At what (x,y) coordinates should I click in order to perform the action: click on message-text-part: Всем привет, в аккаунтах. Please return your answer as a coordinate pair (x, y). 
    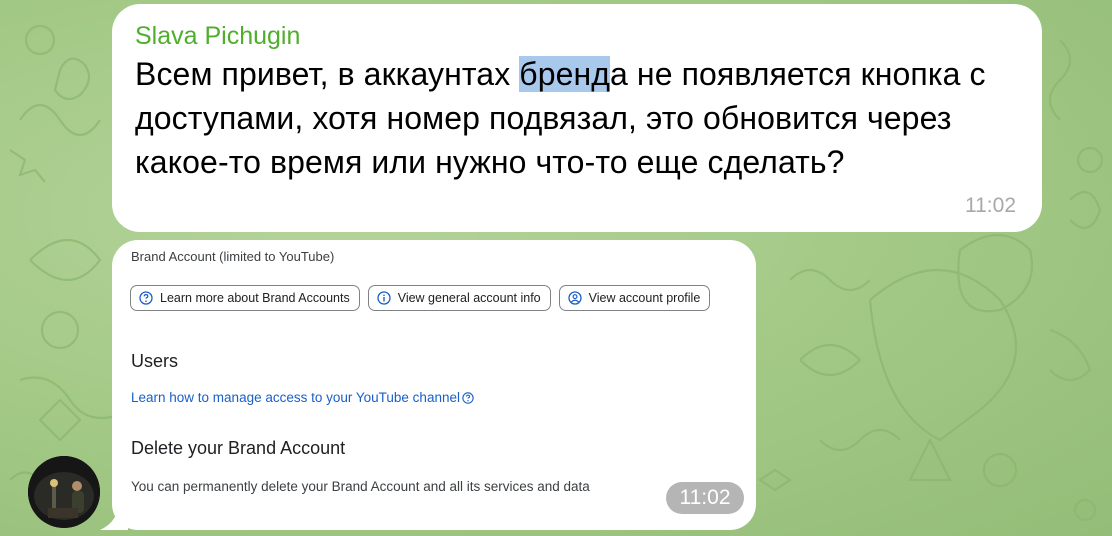
    Looking at the image, I should click on (327, 74).